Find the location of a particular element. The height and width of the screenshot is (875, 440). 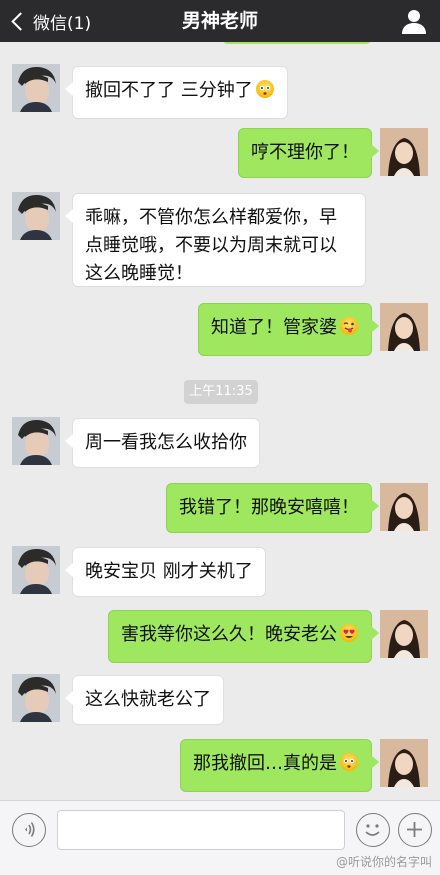

message-text: 晚安宝贝 刚才关机了 is located at coordinates (169, 571).